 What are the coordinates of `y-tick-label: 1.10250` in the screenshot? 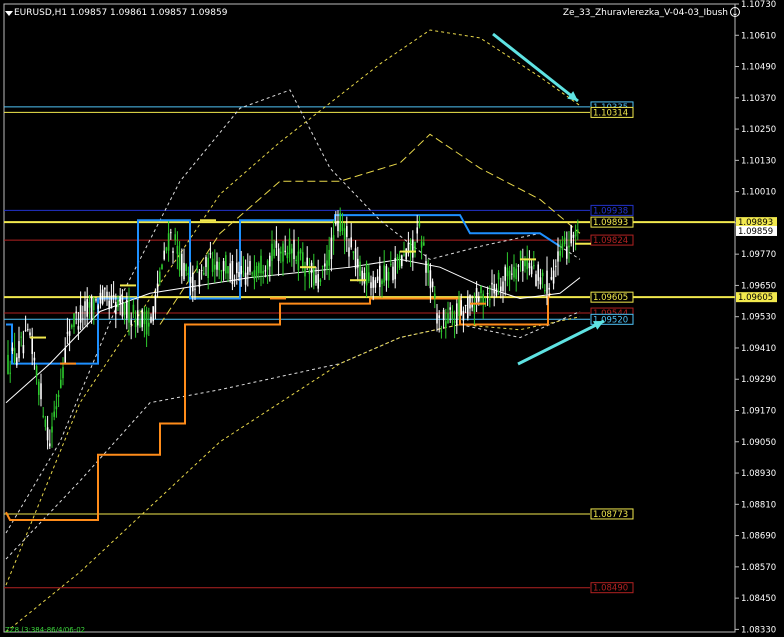 It's located at (758, 130).